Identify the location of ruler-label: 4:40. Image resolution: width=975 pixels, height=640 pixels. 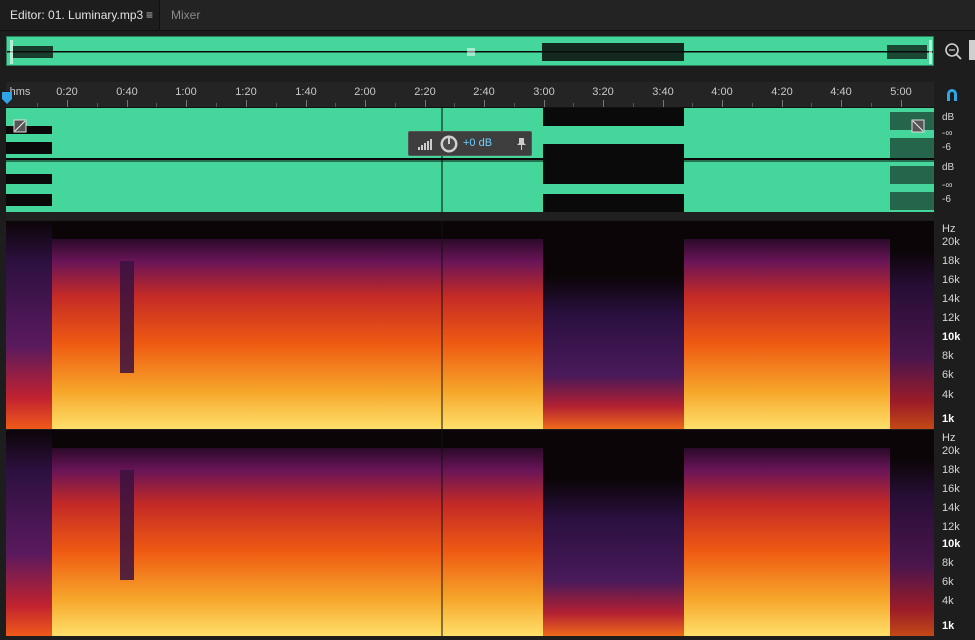
(841, 92).